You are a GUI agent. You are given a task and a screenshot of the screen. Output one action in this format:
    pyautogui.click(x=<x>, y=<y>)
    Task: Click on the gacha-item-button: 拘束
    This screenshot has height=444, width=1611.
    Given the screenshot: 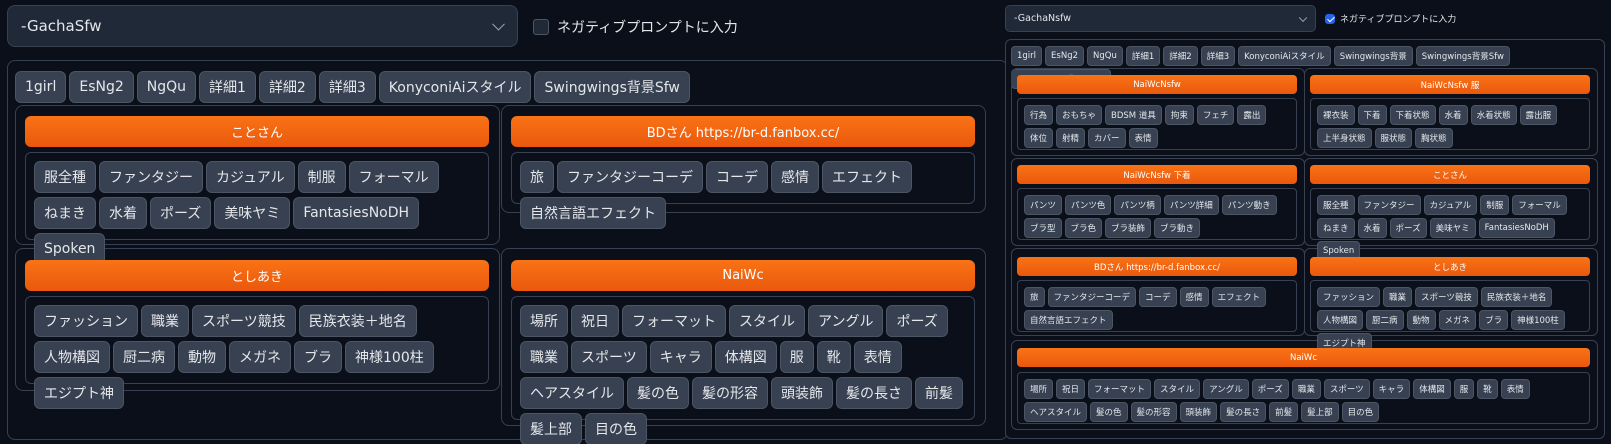 What is the action you would take?
    pyautogui.click(x=1179, y=115)
    